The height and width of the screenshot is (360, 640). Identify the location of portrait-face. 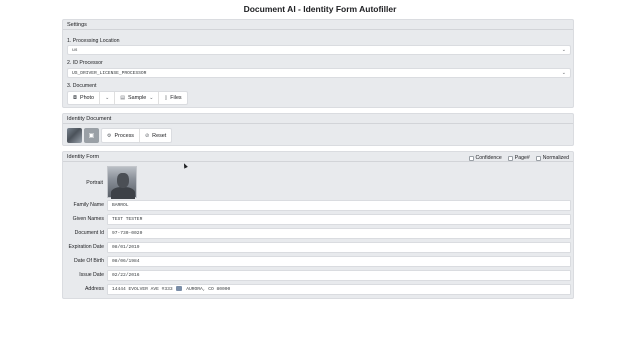
(123, 180).